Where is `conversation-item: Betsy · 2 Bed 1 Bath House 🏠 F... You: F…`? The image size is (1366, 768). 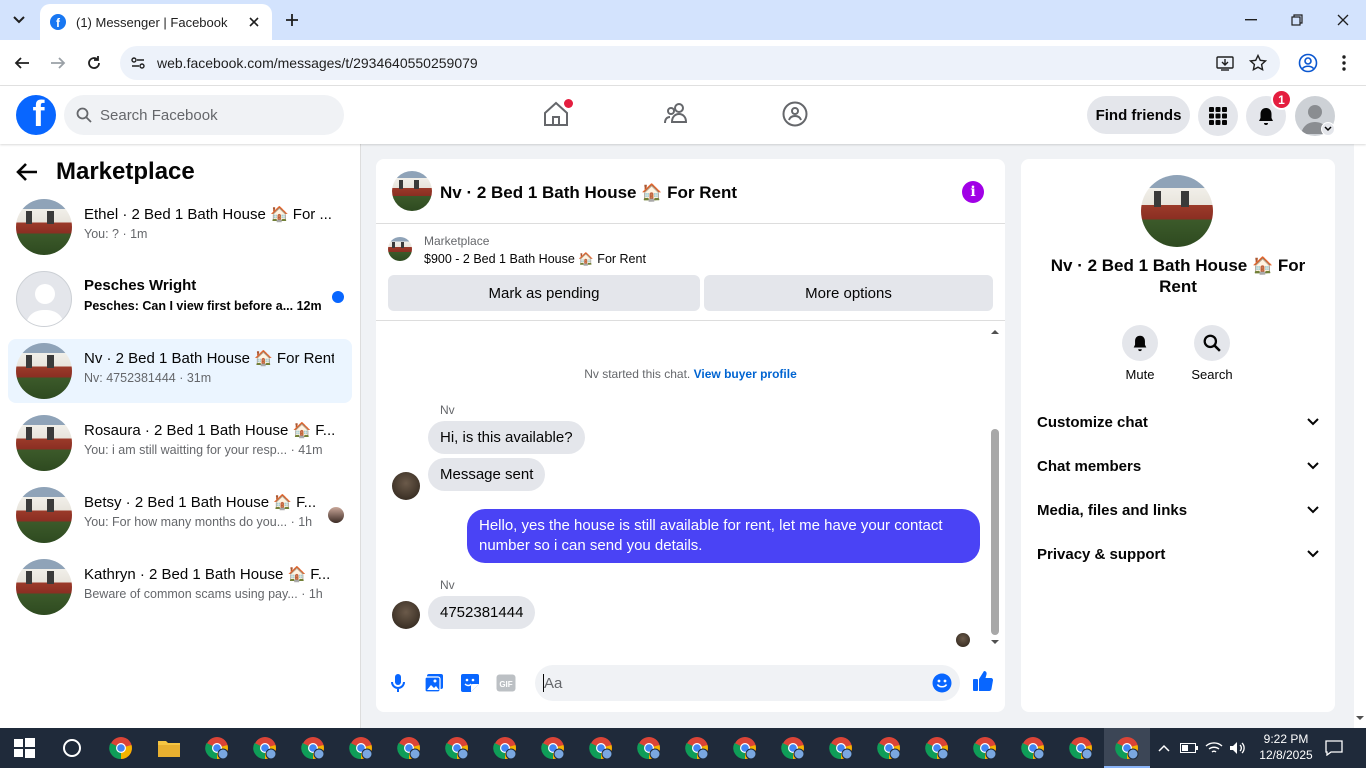
conversation-item: Betsy · 2 Bed 1 Bath House 🏠 F... You: F… is located at coordinates (180, 515).